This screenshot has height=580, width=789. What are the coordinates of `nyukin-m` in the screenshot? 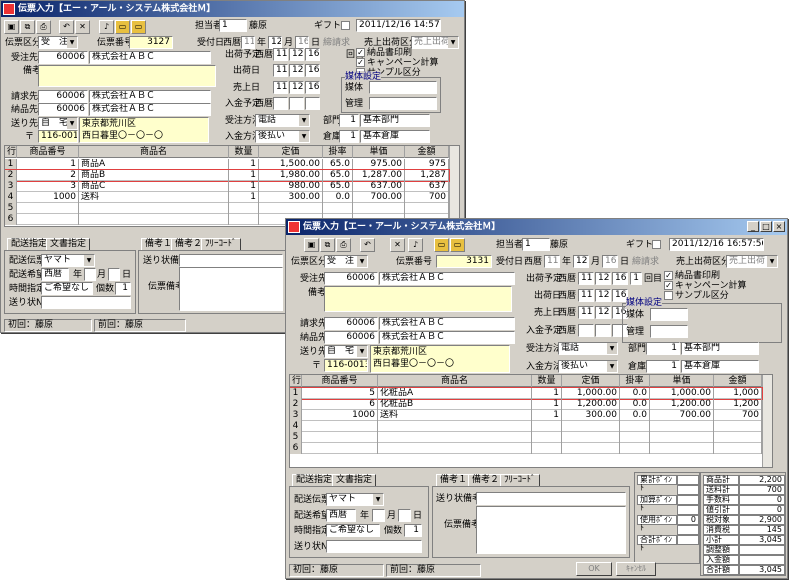 It's located at (296, 103).